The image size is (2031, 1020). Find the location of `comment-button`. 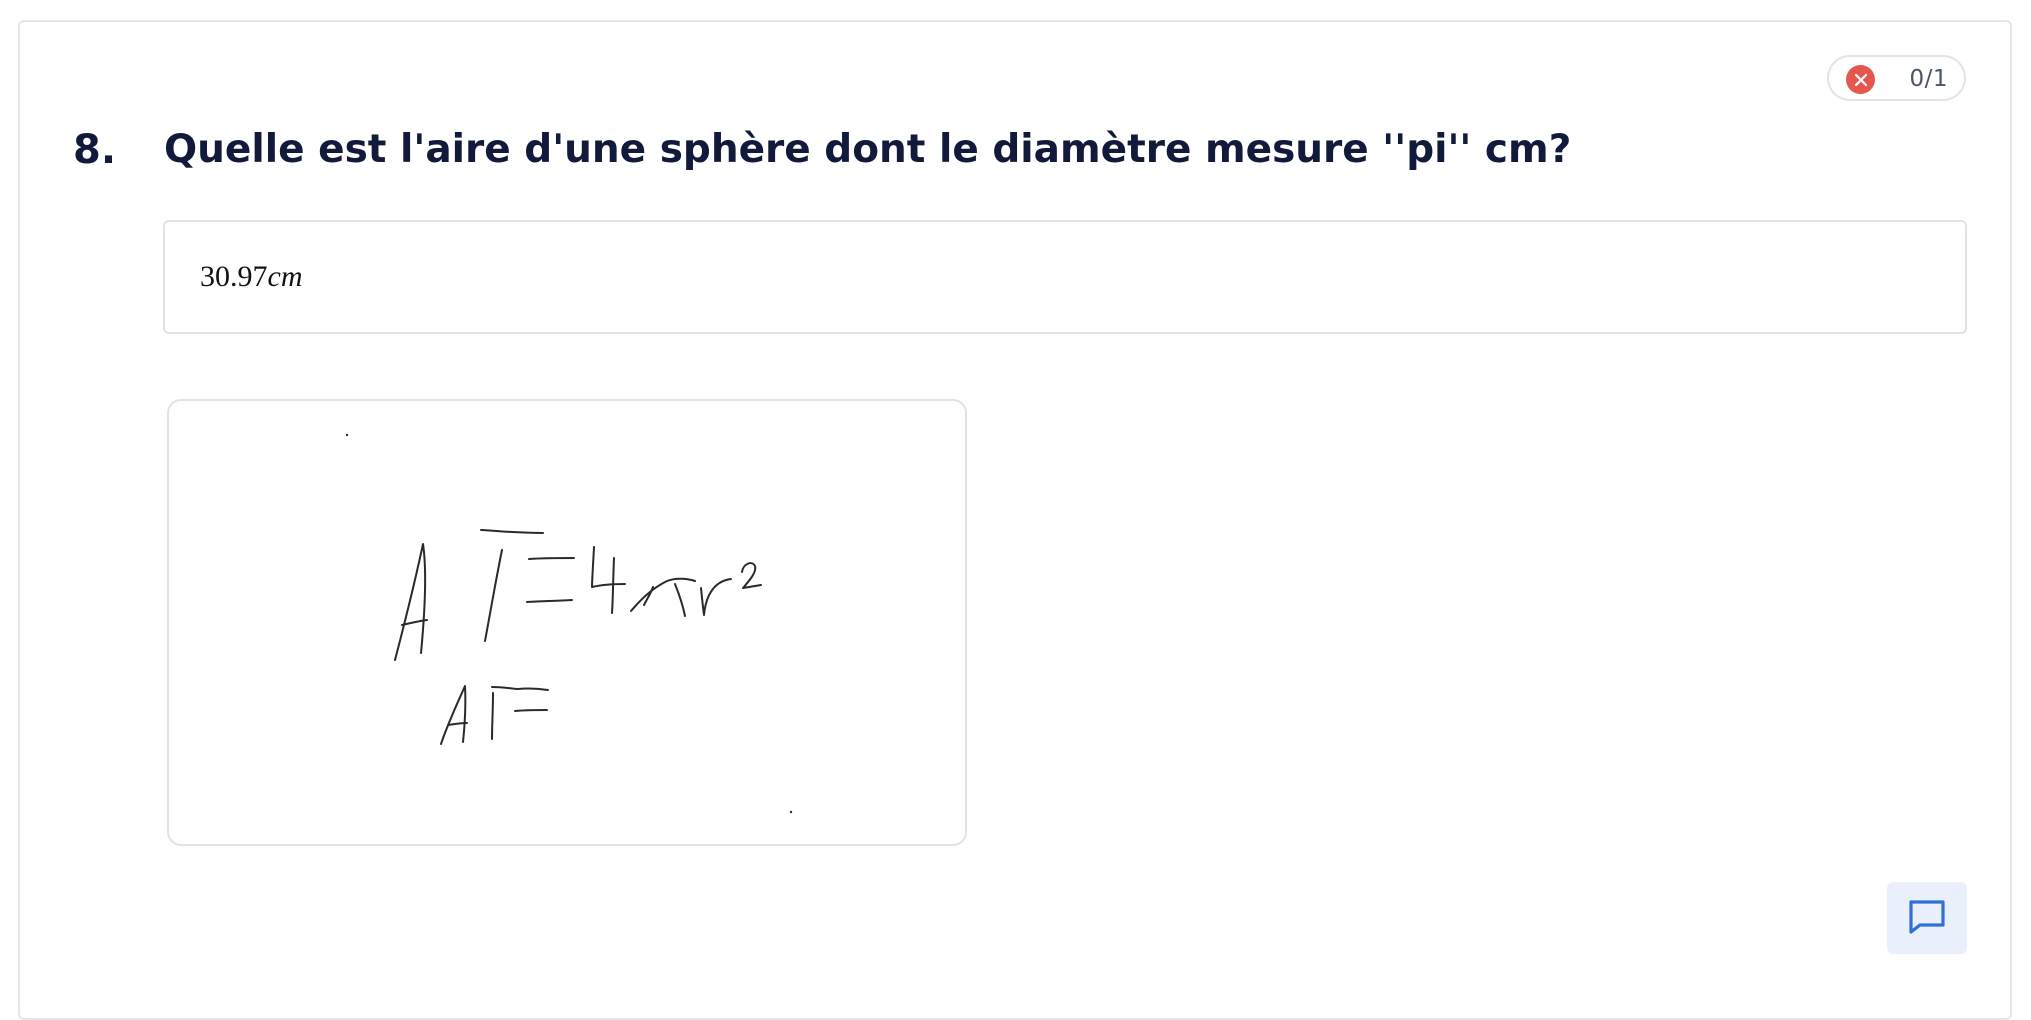

comment-button is located at coordinates (1927, 918).